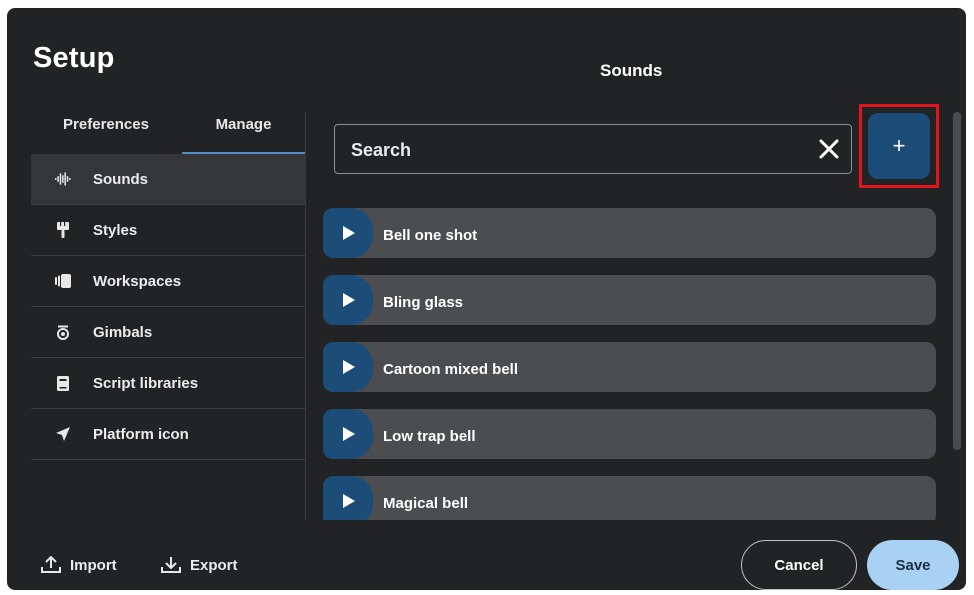 This screenshot has height=595, width=974. I want to click on sidebar-item-script-libraries: Script libraries, so click(168, 383).